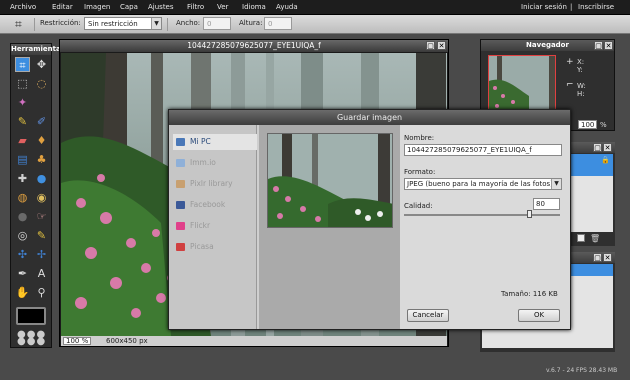  I want to click on menu-filtro: Filtro, so click(195, 7).